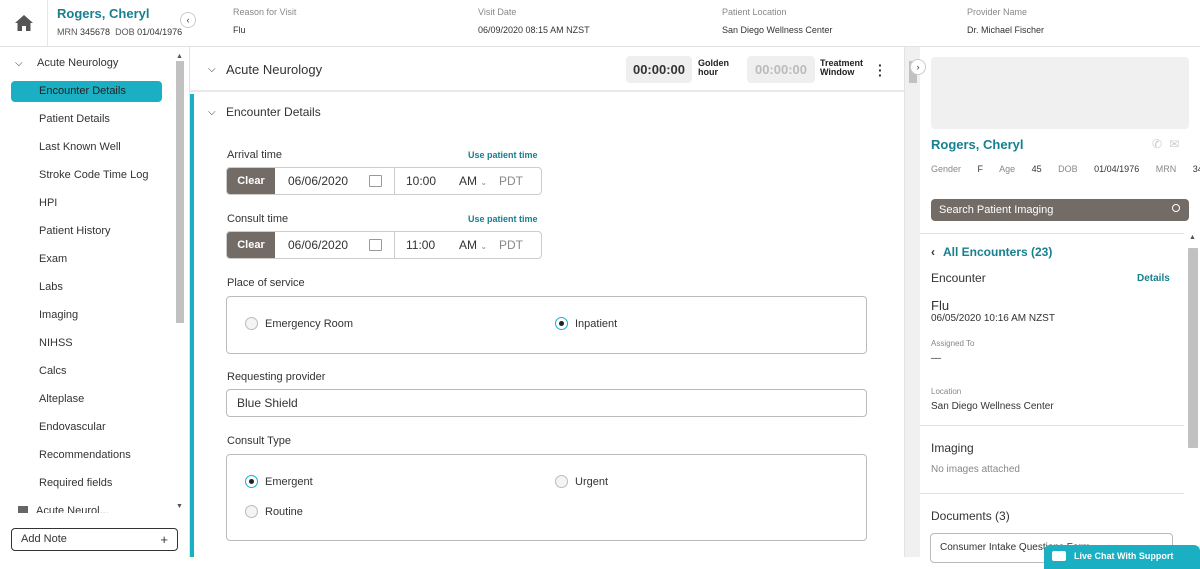 The width and height of the screenshot is (1200, 569). What do you see at coordinates (880, 70) in the screenshot?
I see `more-options-icon: · · ·` at bounding box center [880, 70].